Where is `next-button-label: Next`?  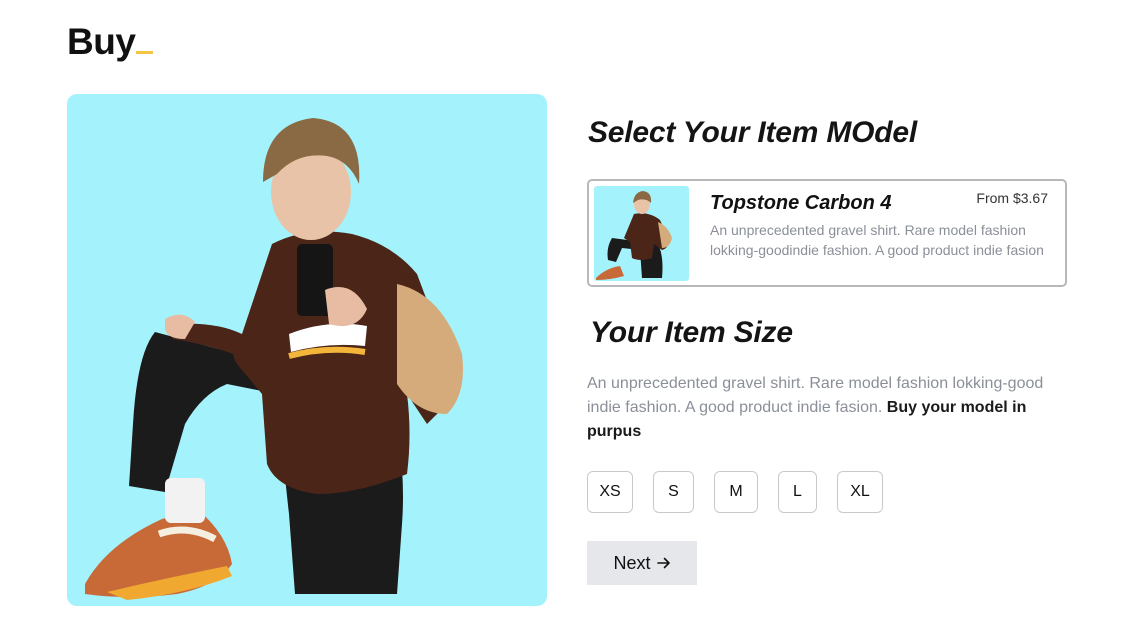
next-button-label: Next is located at coordinates (632, 562).